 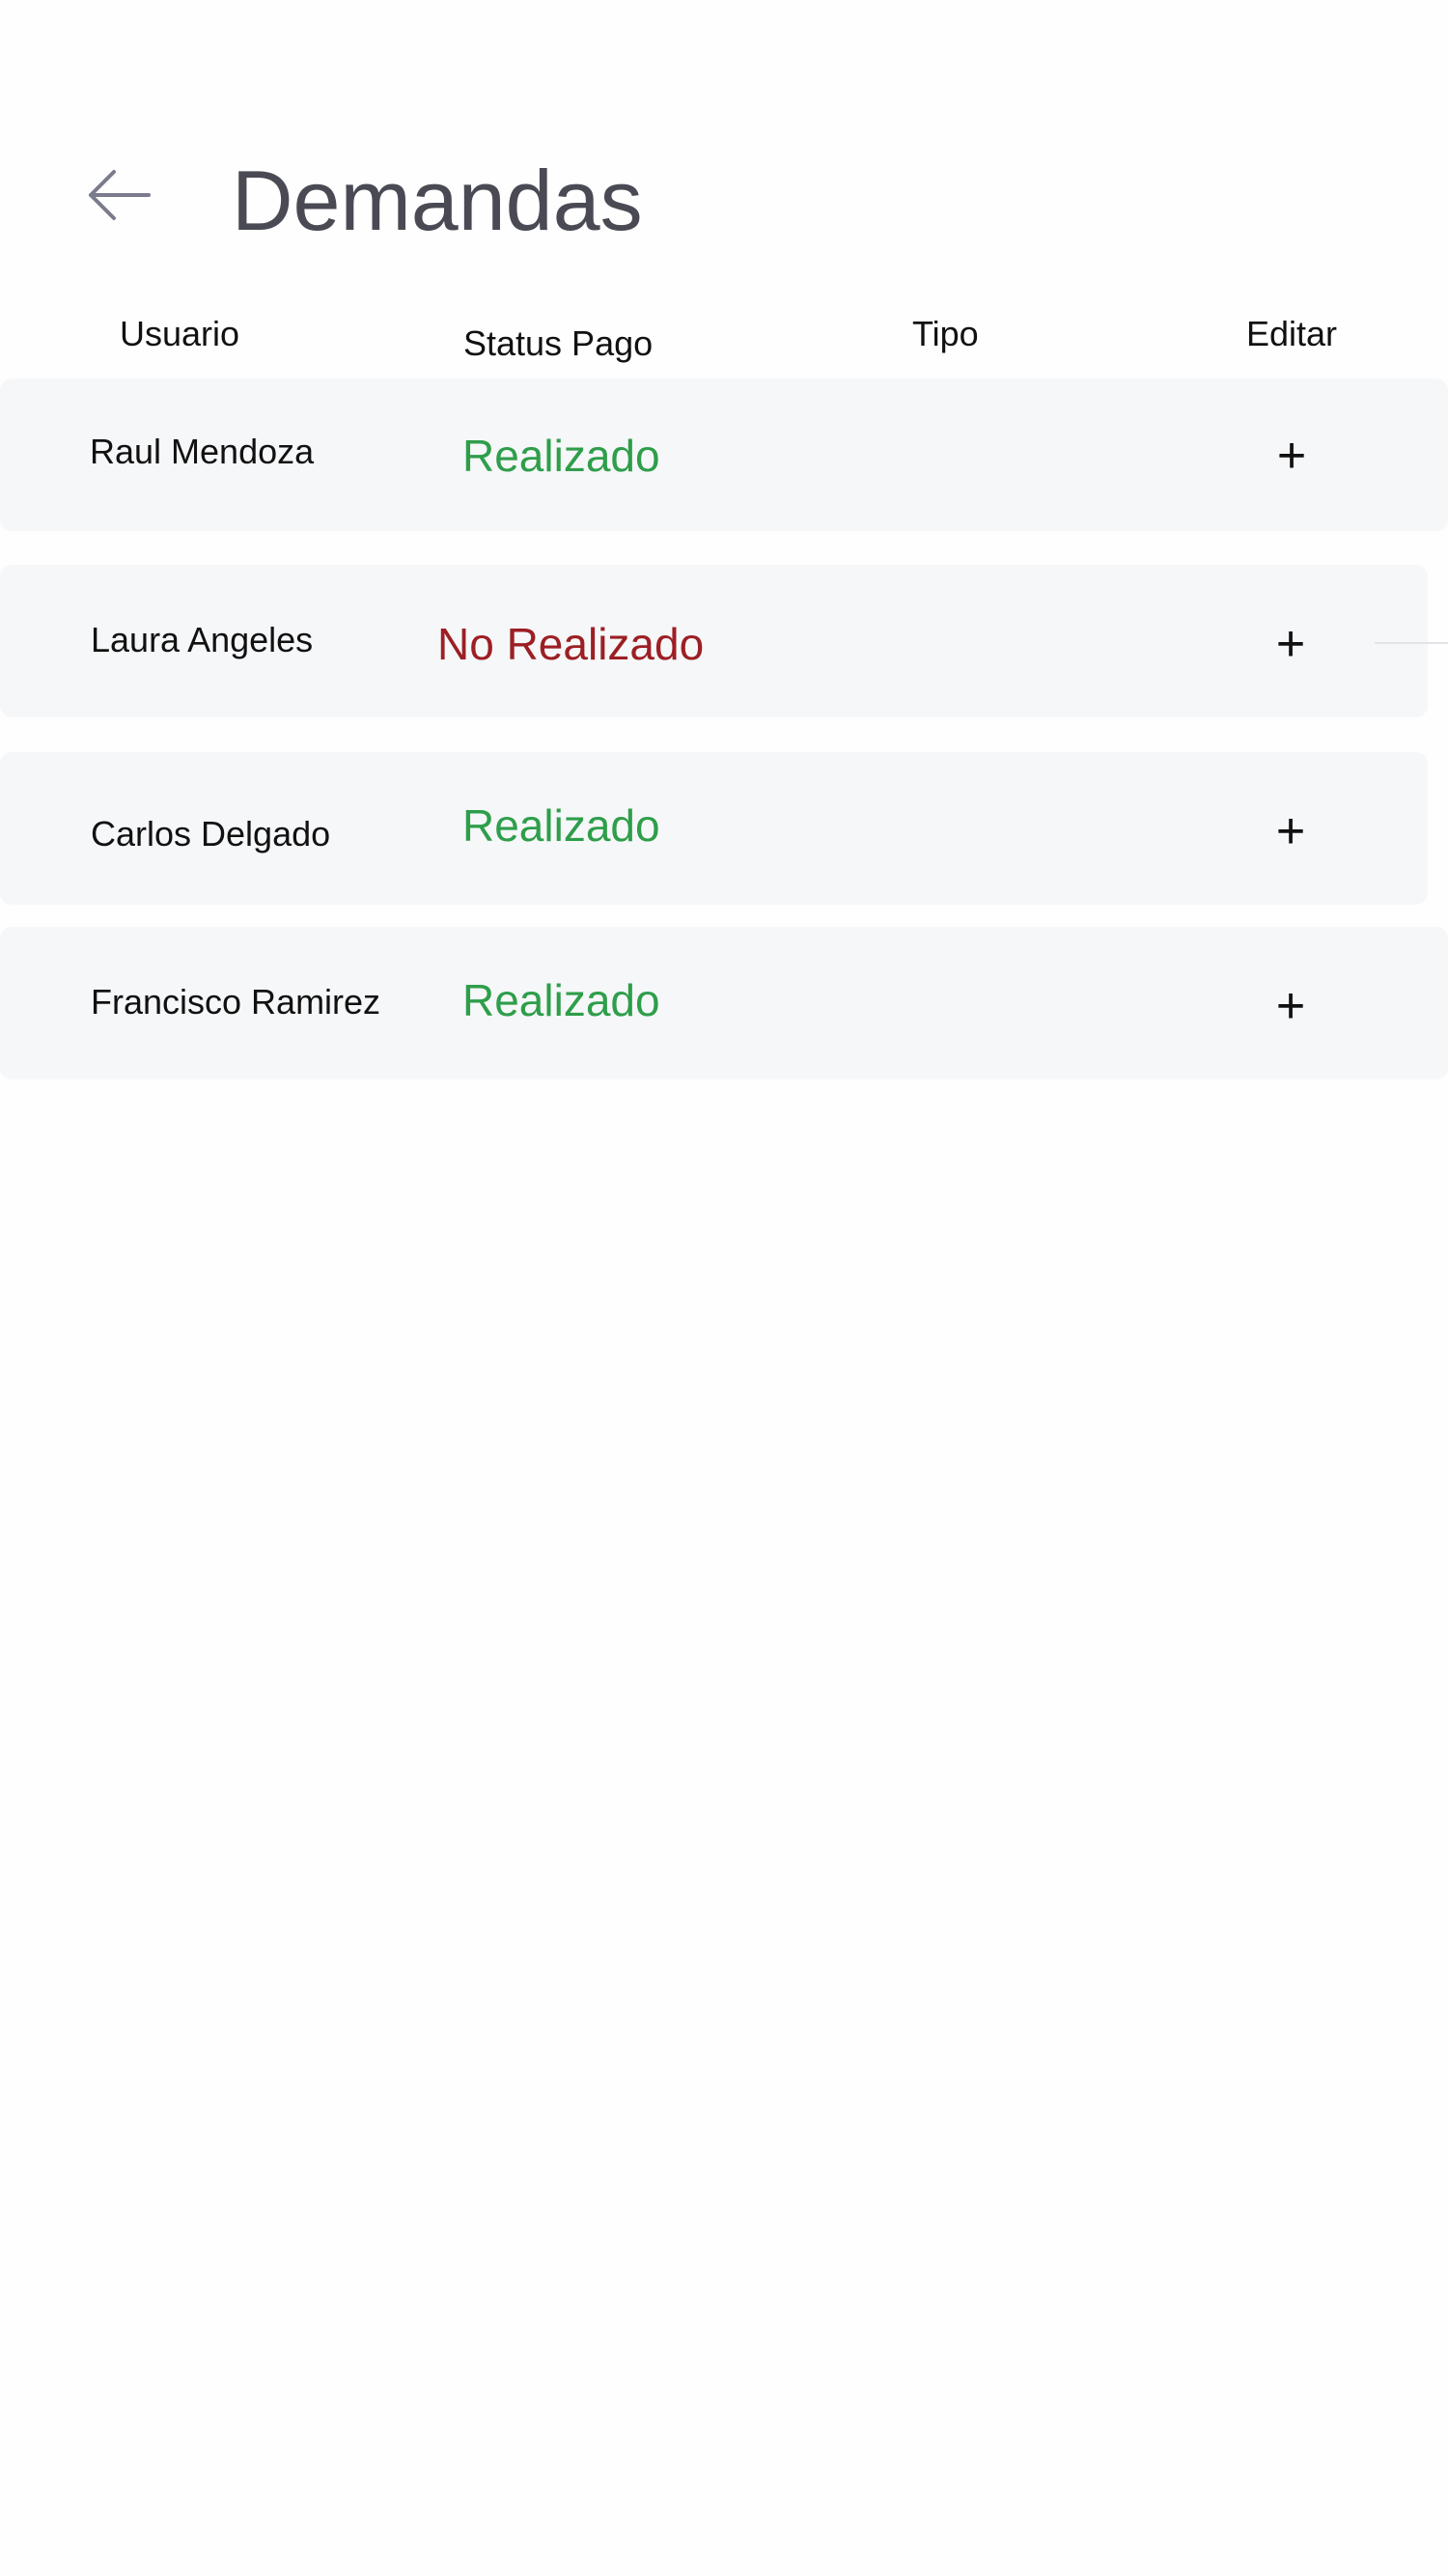 I want to click on row-user-name: Raul Mendoza, so click(x=203, y=452).